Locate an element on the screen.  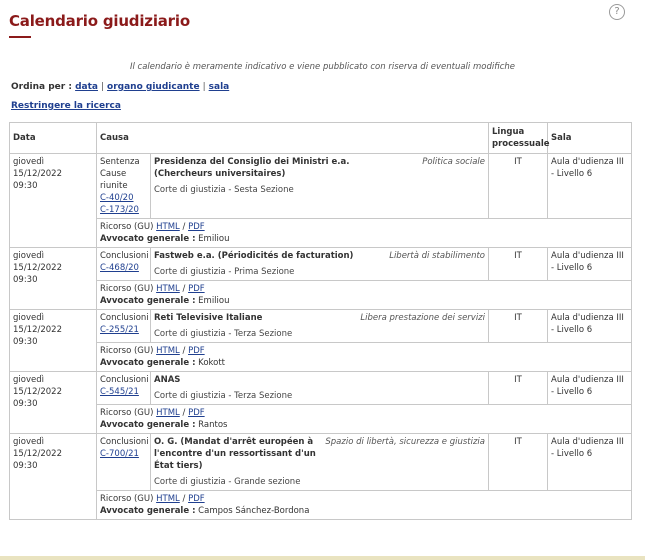
court-chamber: Corte di giustizia - Sesta Sezione is located at coordinates (224, 190).